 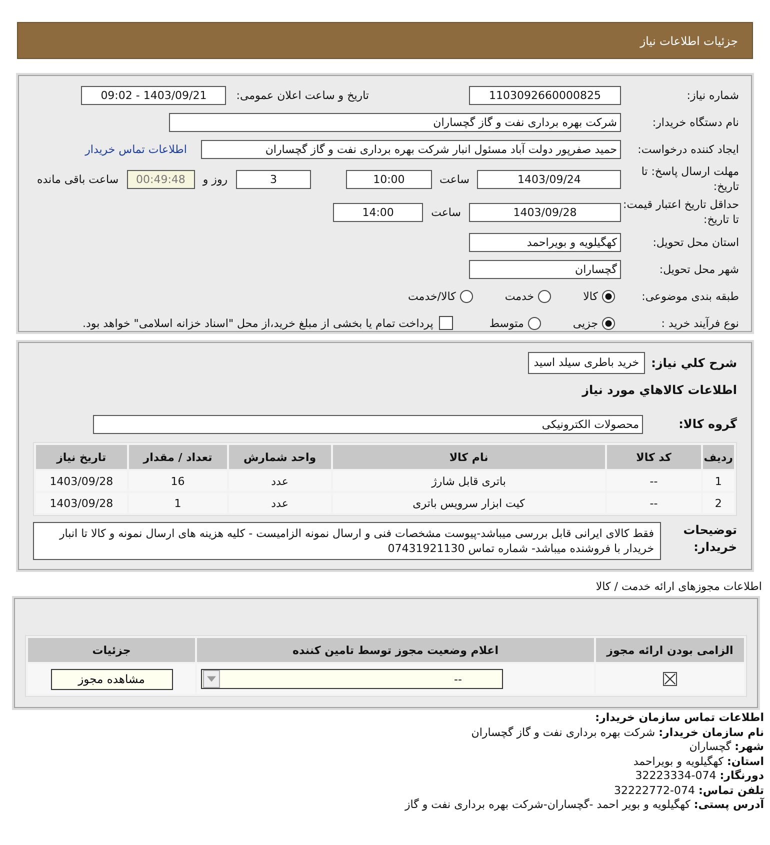 I want to click on column-header: الزامی بودن ارائه مجوز, so click(x=670, y=650).